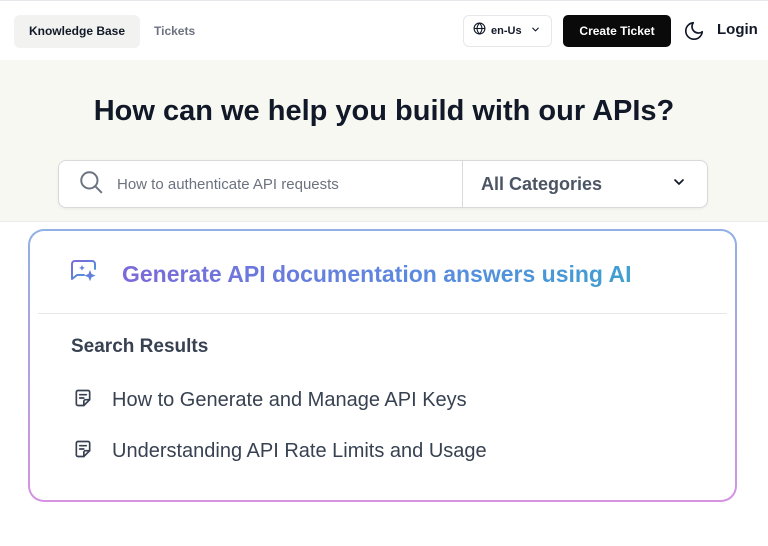  What do you see at coordinates (289, 400) in the screenshot?
I see `search-result-title: How to Generate and Manage API Keys` at bounding box center [289, 400].